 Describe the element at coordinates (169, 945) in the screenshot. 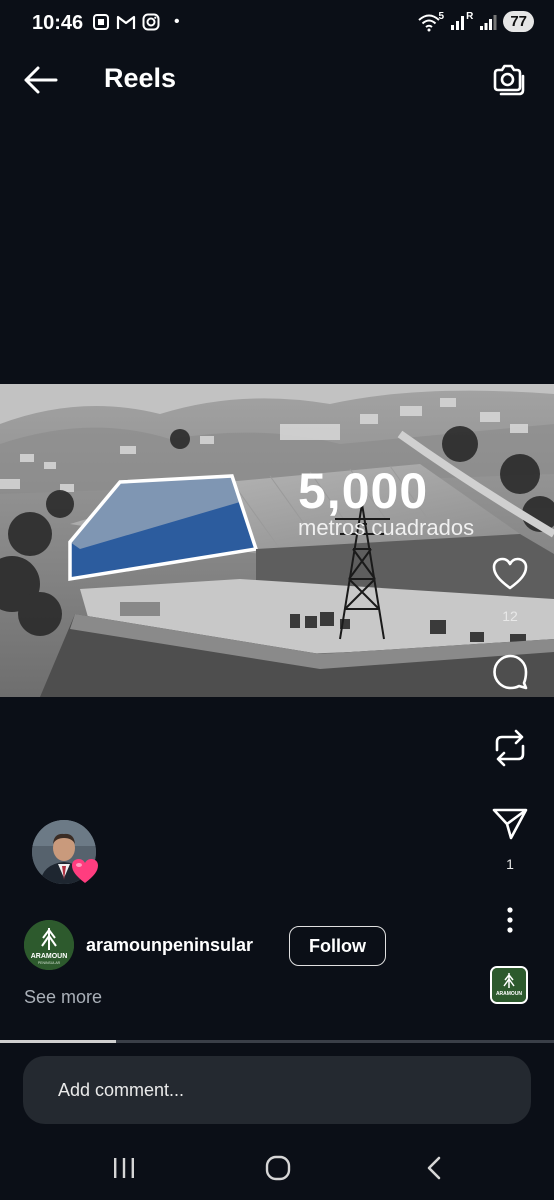

I see `author-username: aramounpeninsular` at that location.